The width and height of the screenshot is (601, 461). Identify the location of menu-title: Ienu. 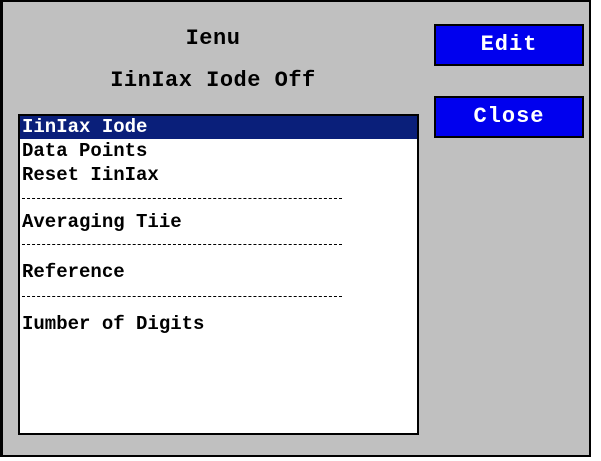
(213, 38).